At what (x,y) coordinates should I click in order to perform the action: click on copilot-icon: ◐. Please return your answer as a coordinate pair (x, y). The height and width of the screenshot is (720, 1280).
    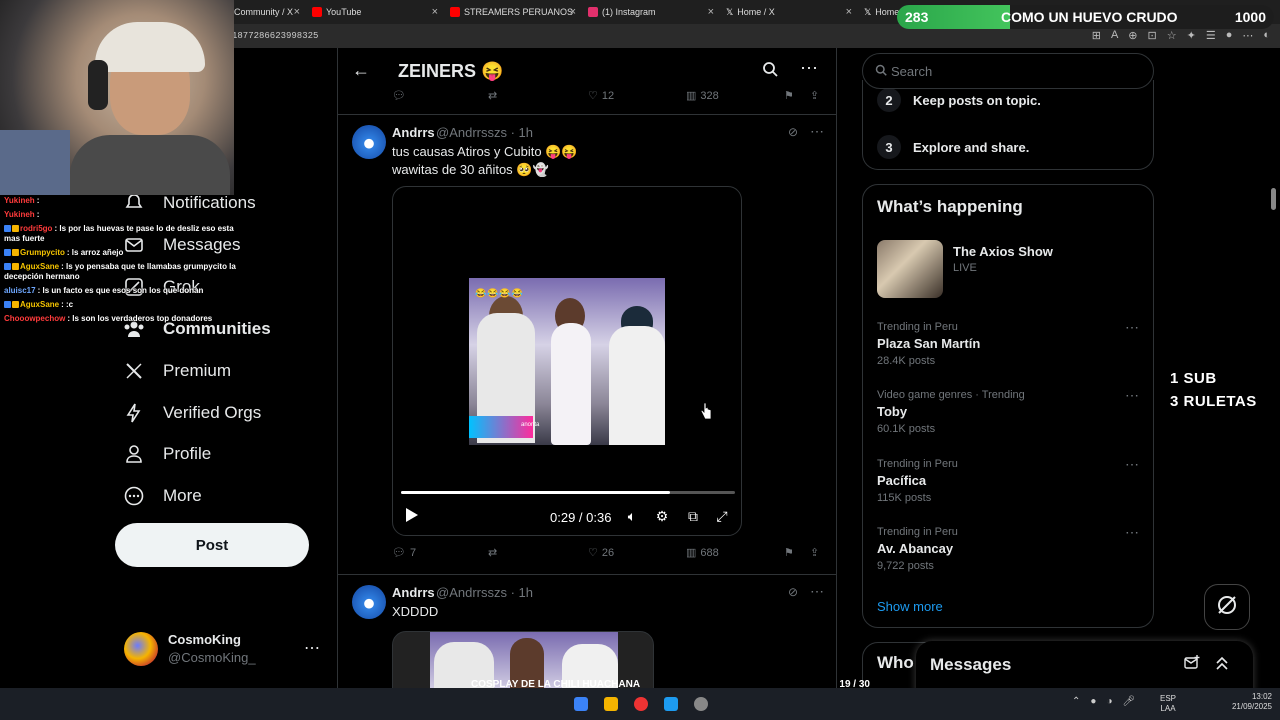
    Looking at the image, I should click on (1266, 35).